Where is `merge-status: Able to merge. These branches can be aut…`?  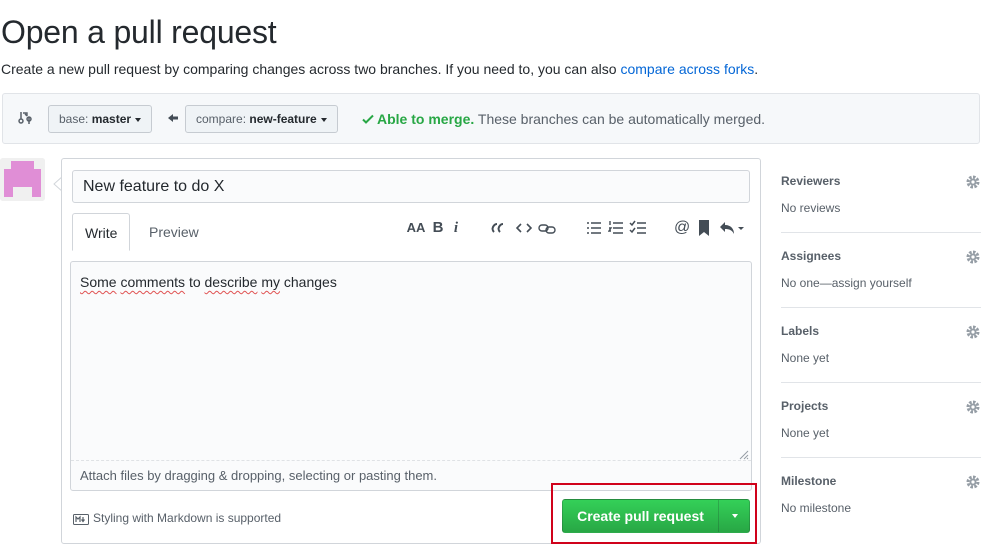
merge-status: Able to merge. These branches can be aut… is located at coordinates (563, 119).